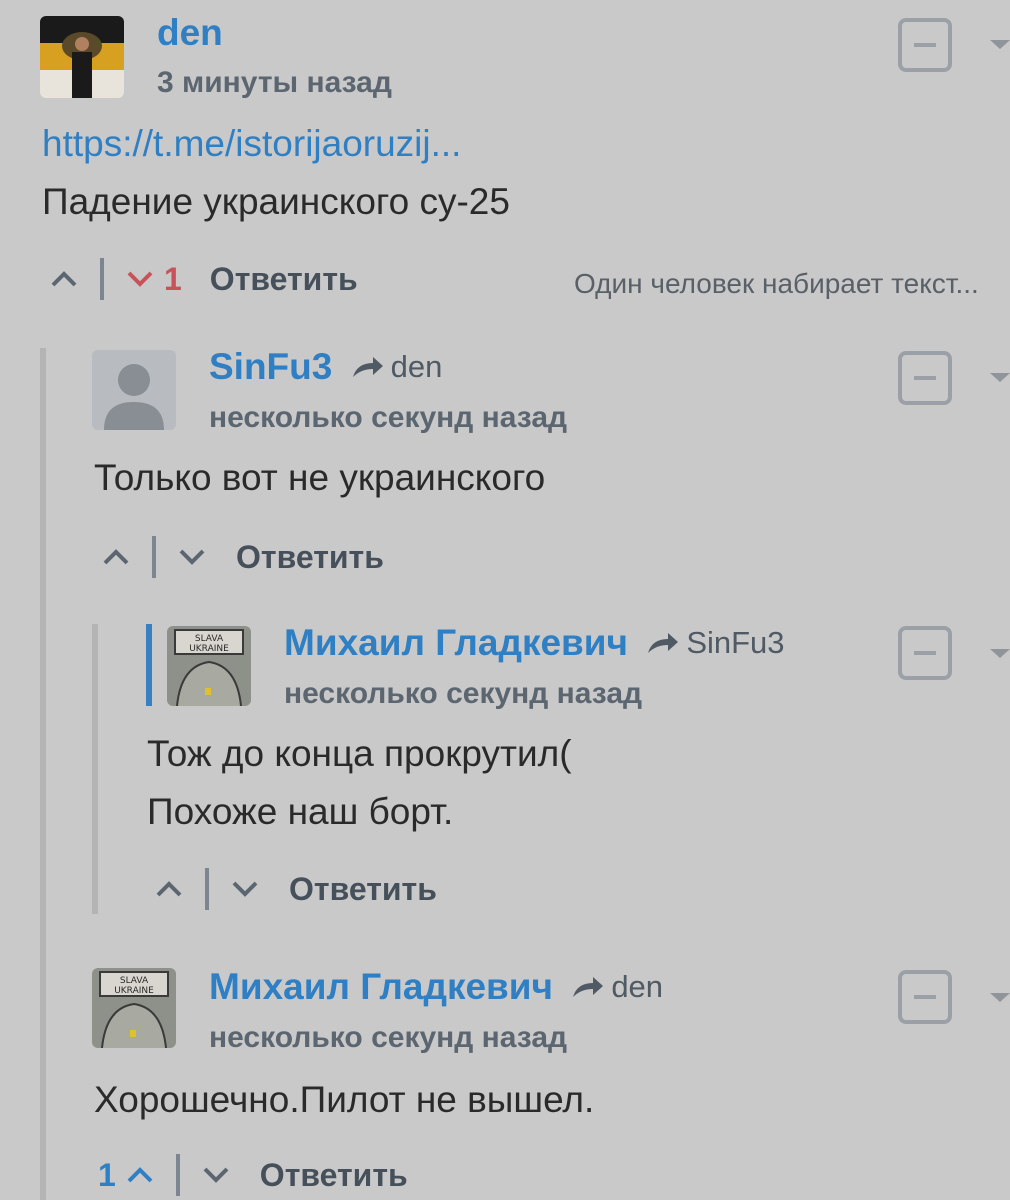 The image size is (1010, 1200). I want to click on upvote-count: 1, so click(107, 1174).